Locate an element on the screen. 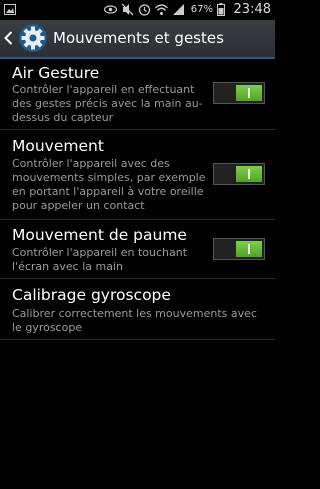 This screenshot has height=489, width=320. mute-icon is located at coordinates (127, 9).